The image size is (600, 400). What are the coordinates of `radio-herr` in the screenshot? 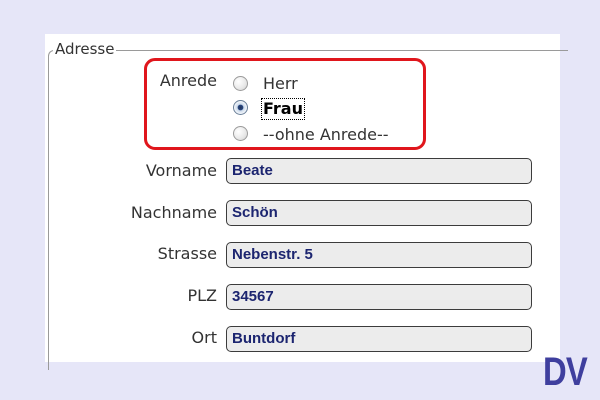 It's located at (240, 83).